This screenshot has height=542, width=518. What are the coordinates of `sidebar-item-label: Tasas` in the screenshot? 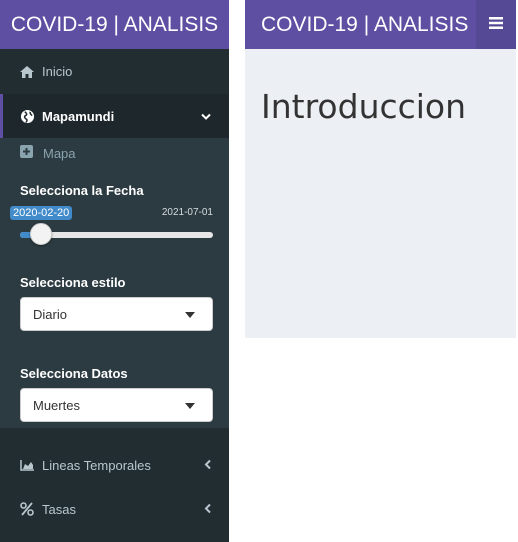 It's located at (59, 509).